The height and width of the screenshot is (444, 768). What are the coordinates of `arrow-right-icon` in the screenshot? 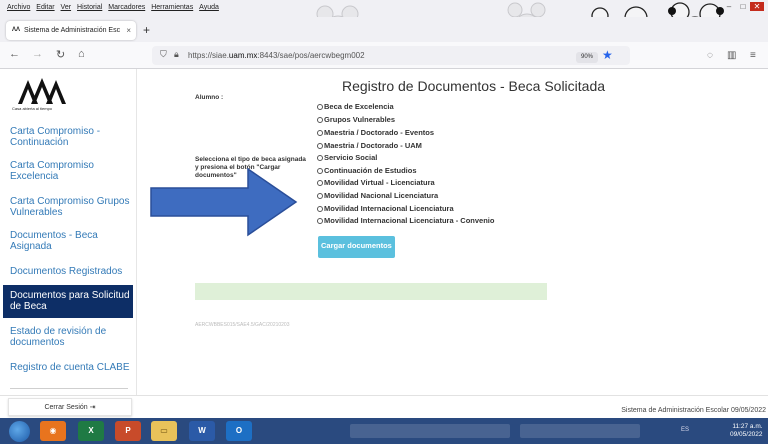 It's located at (224, 202).